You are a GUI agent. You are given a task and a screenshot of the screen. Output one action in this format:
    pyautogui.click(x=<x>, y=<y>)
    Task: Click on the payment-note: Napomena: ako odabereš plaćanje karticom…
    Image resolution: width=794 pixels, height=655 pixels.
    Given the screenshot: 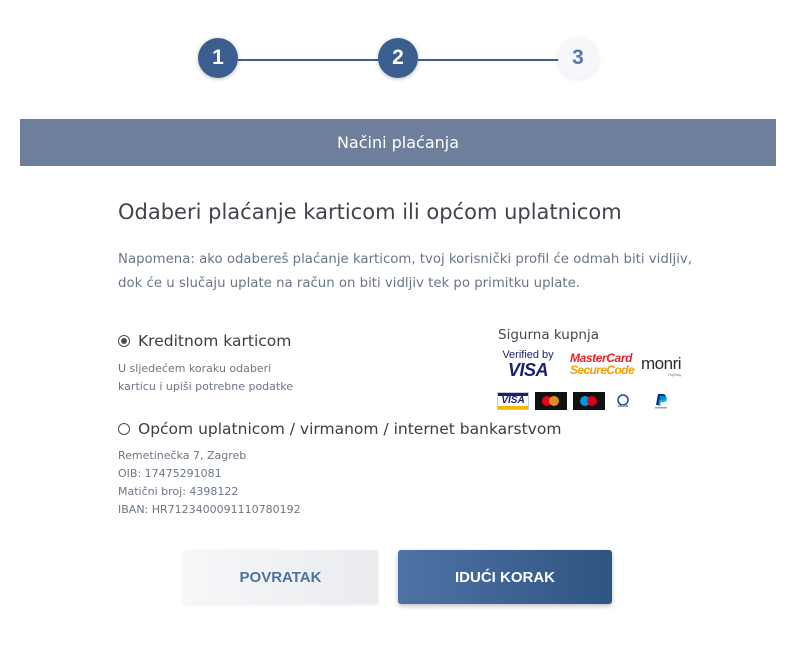 What is the action you would take?
    pyautogui.click(x=405, y=271)
    